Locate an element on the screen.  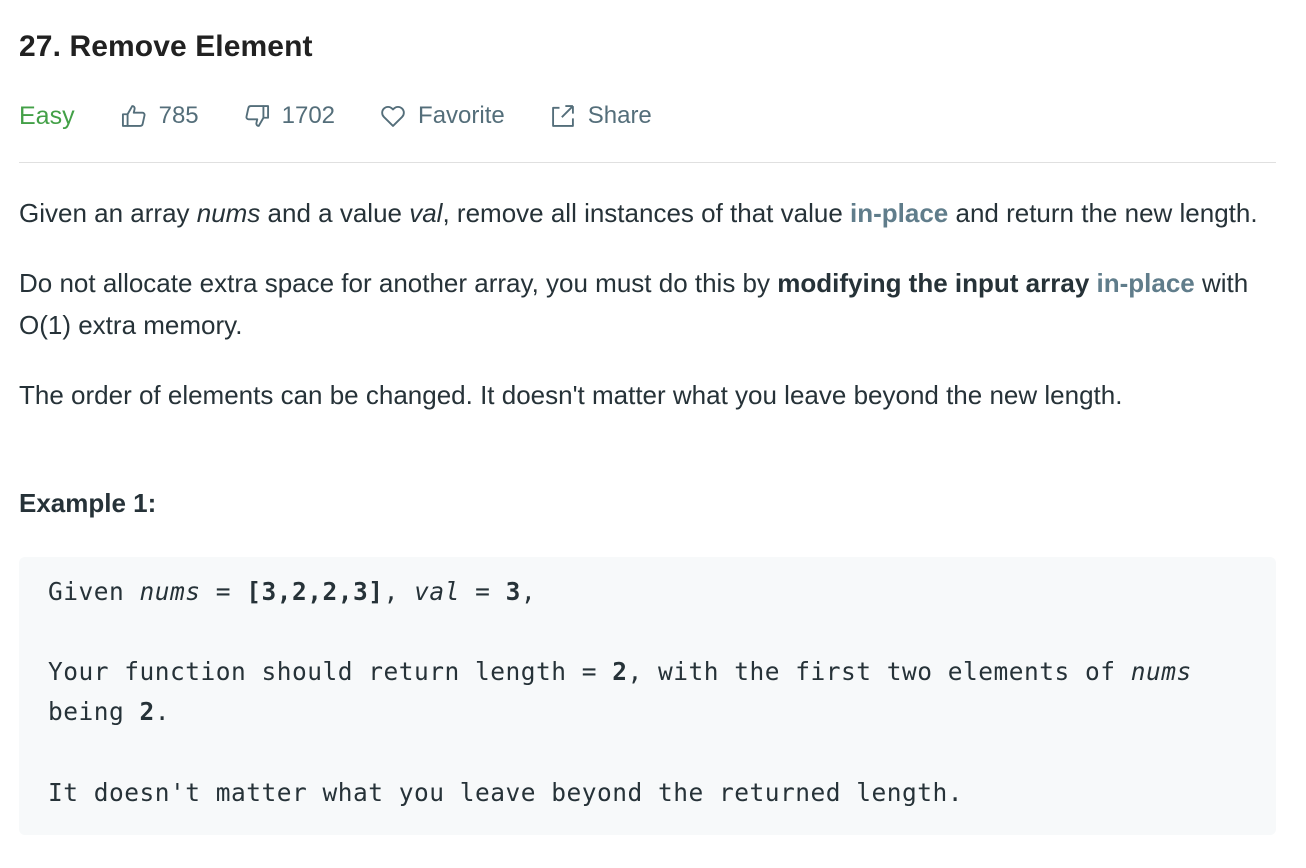
favorite-button: Favorite is located at coordinates (442, 116).